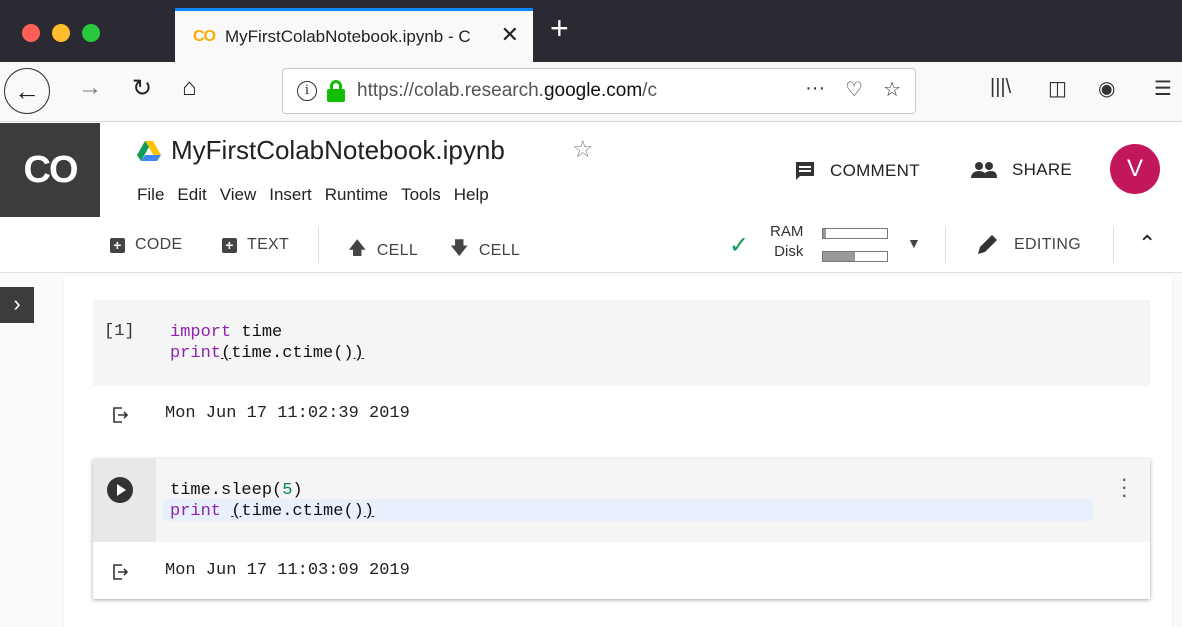  Describe the element at coordinates (1057, 88) in the screenshot. I see `sidebar-icon: ◫` at that location.